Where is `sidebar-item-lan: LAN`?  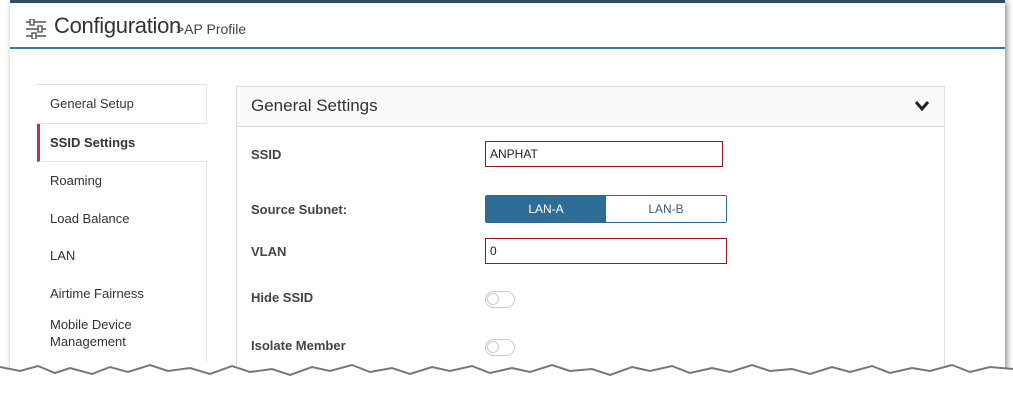 sidebar-item-lan: LAN is located at coordinates (122, 256).